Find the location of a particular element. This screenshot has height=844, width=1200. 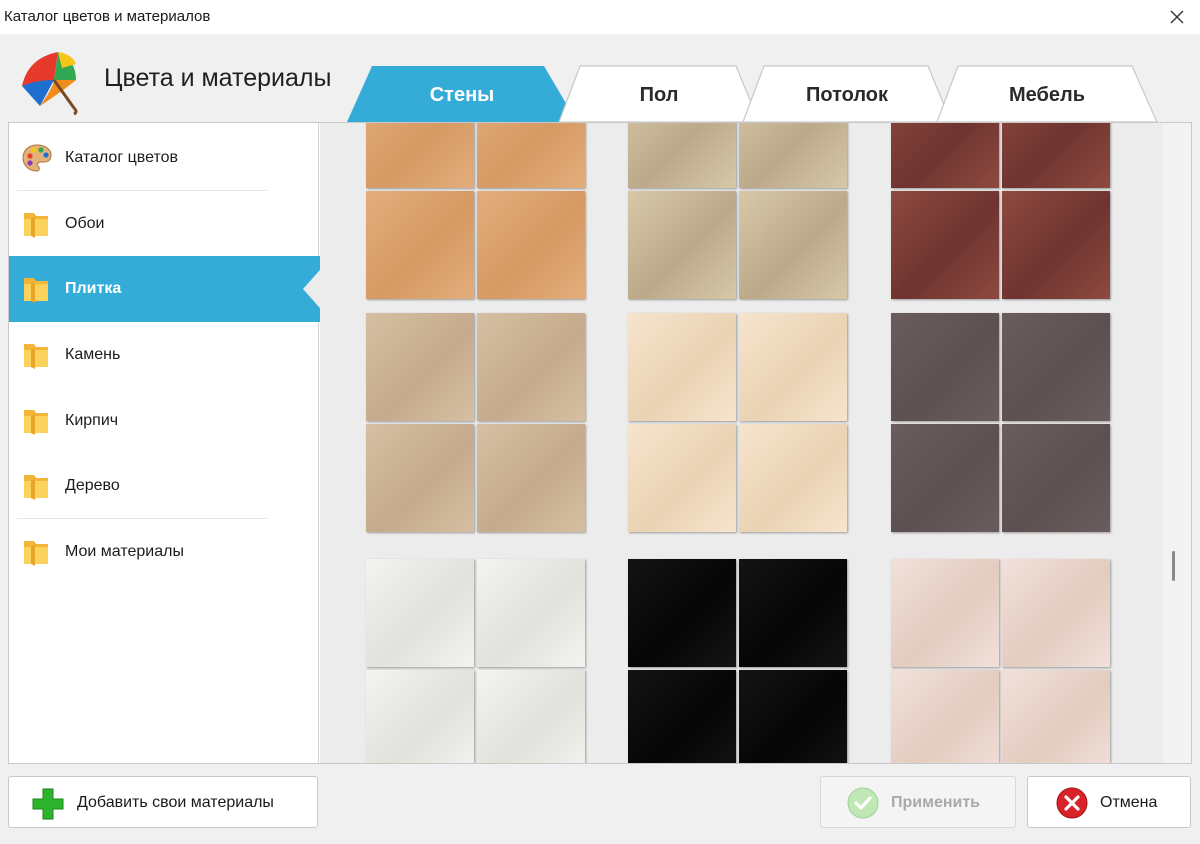

close-icon is located at coordinates (1177, 17).